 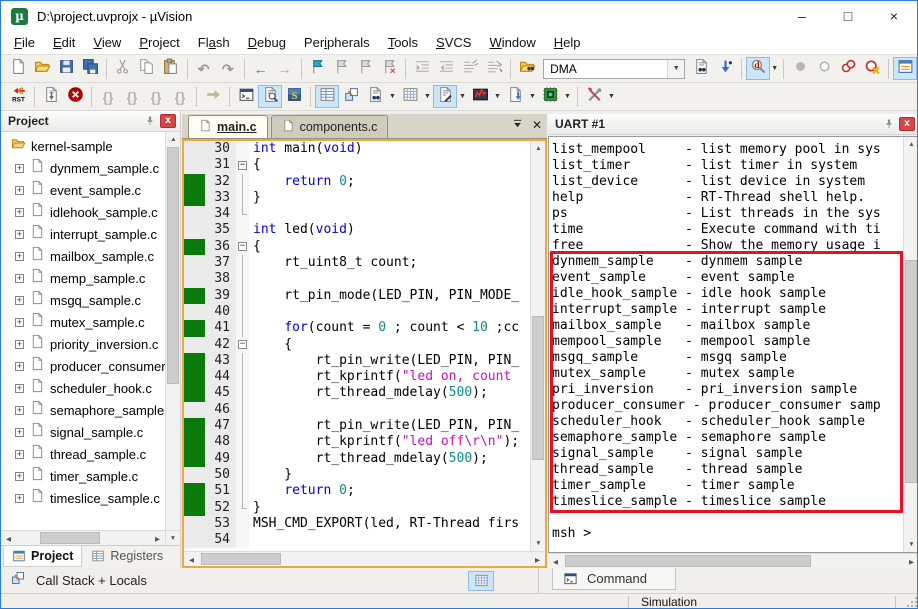 What do you see at coordinates (204, 68) in the screenshot?
I see `undo-button: ↶` at bounding box center [204, 68].